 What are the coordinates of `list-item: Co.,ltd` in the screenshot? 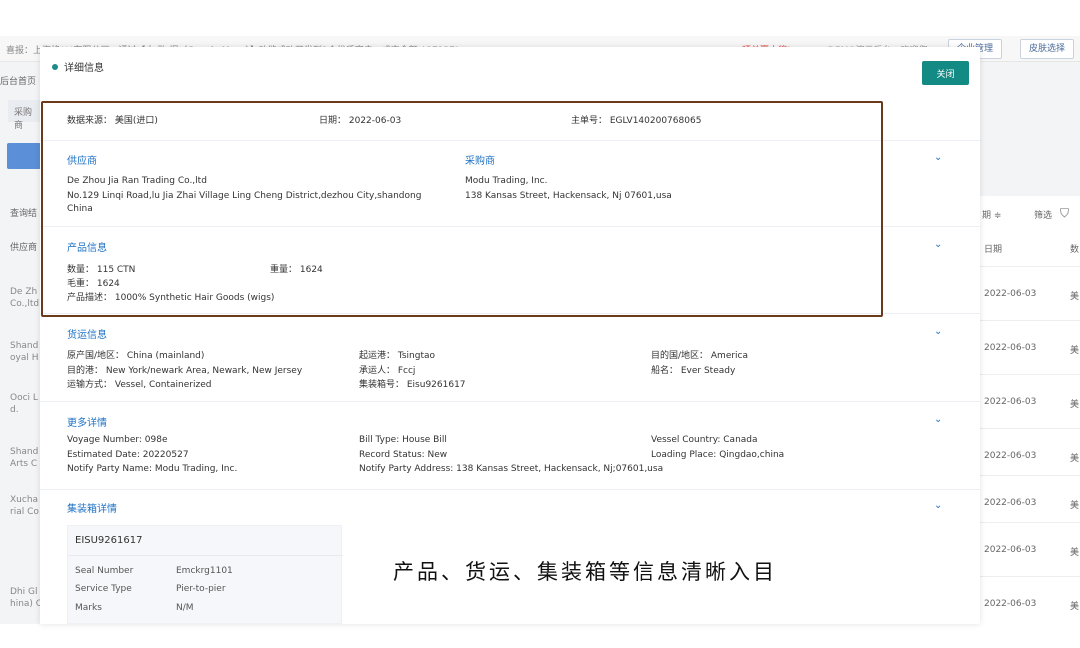 It's located at (25, 304).